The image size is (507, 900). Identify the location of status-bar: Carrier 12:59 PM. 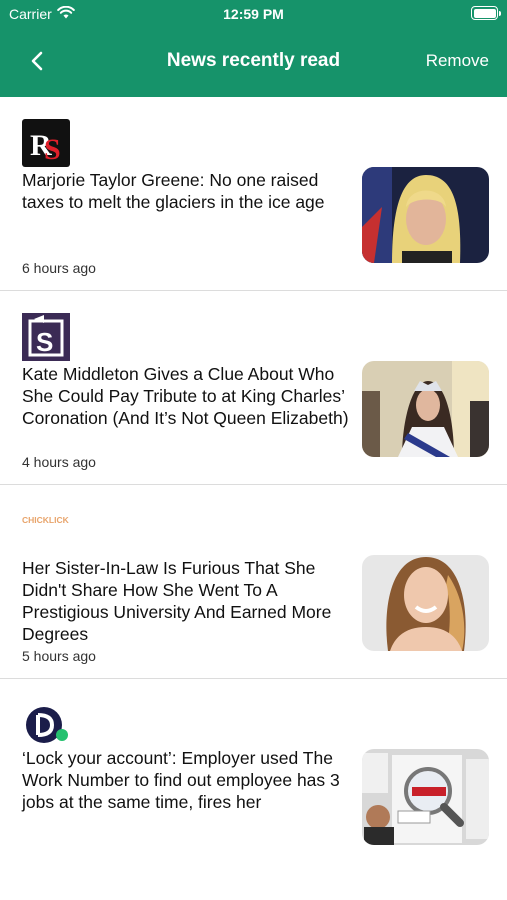
(253, 14).